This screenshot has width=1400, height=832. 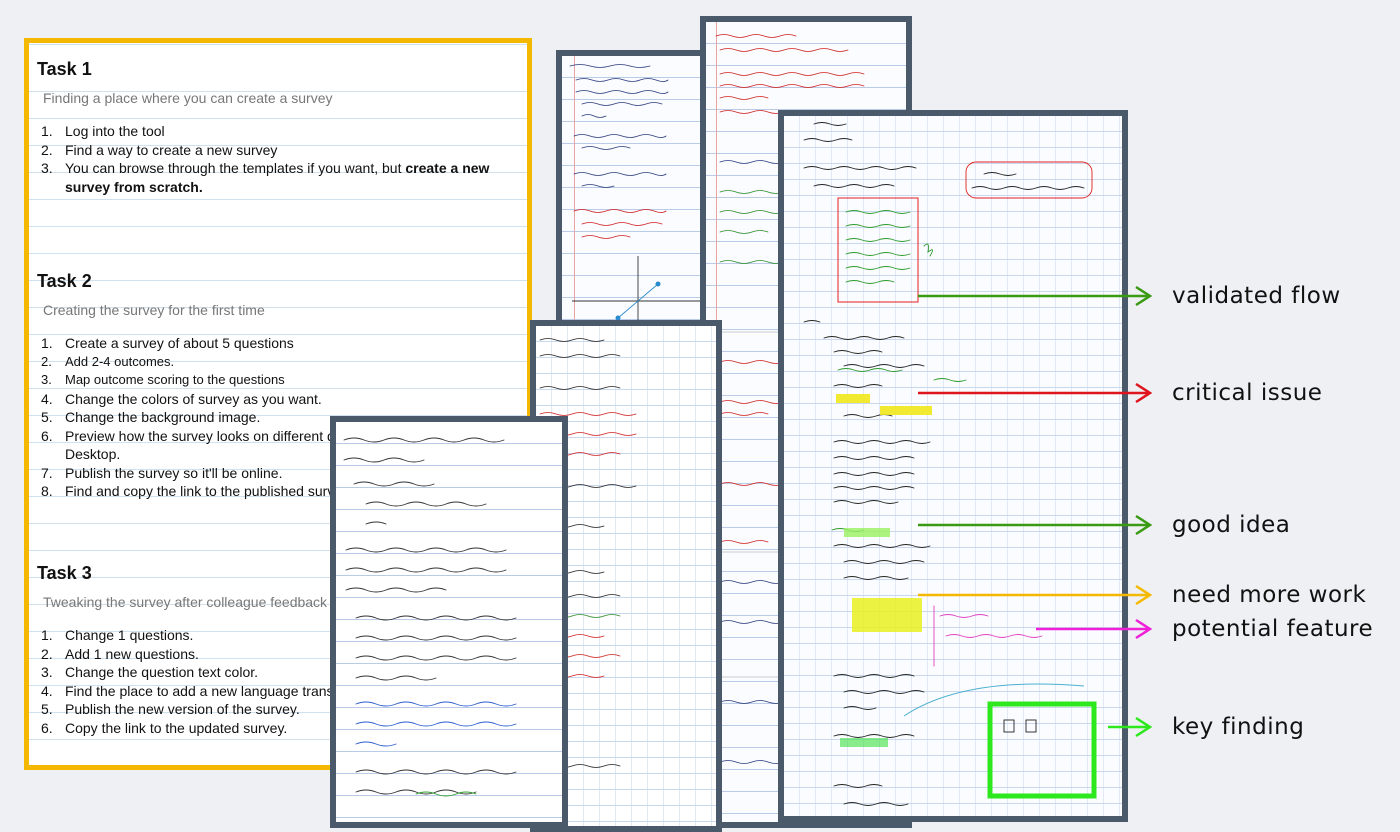 I want to click on legend-label: good idea, so click(x=1231, y=525).